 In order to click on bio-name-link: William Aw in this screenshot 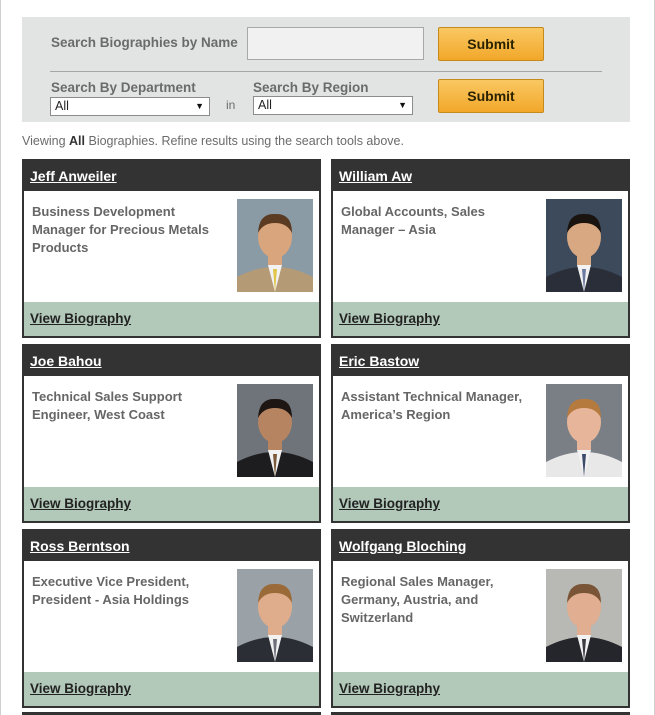, I will do `click(375, 176)`.